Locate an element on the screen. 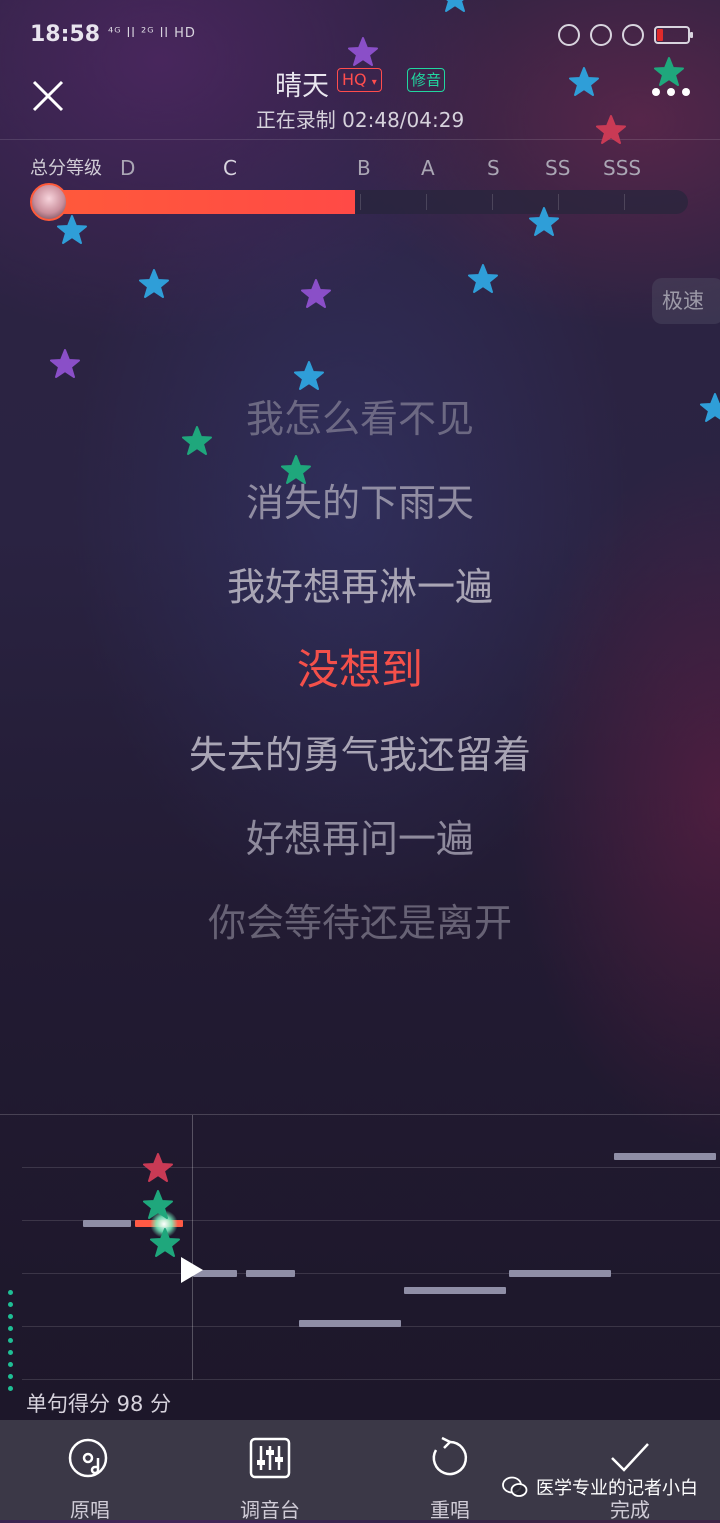 This screenshot has width=720, height=1523. retry-icon is located at coordinates (450, 1456).